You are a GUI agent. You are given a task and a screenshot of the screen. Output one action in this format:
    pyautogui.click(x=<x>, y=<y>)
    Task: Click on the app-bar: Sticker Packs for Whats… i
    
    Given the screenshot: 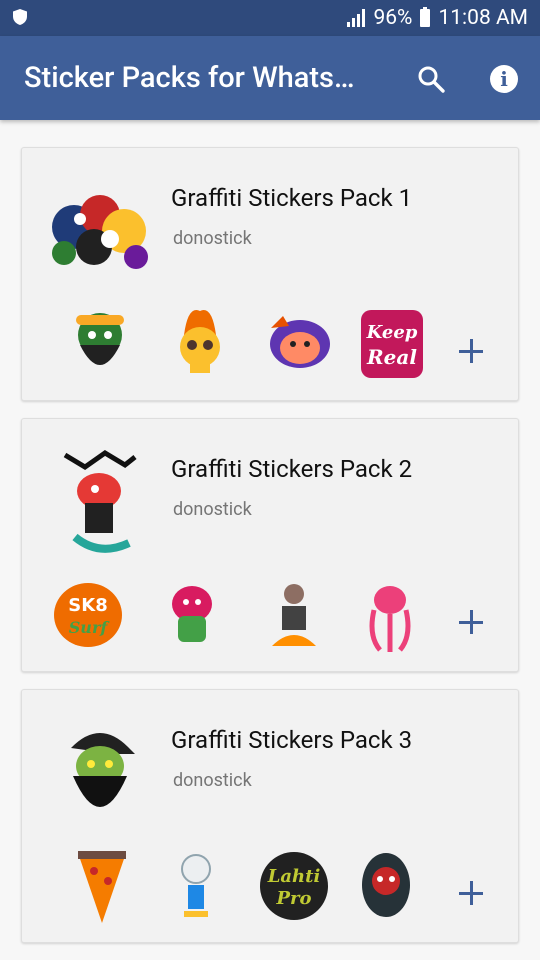 What is the action you would take?
    pyautogui.click(x=270, y=78)
    